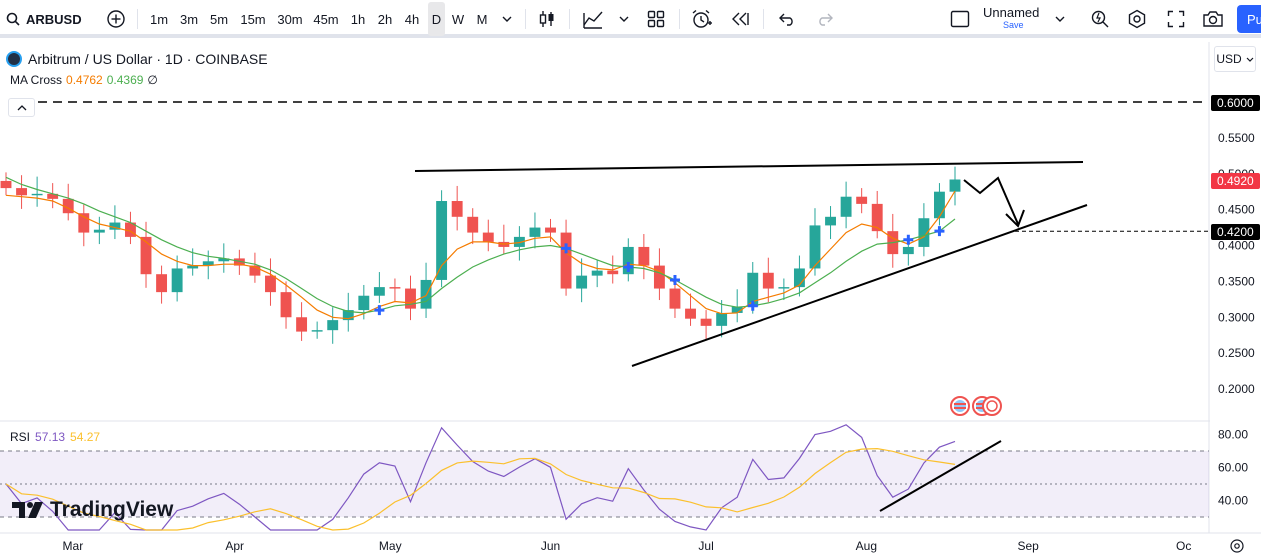 The height and width of the screenshot is (557, 1261). What do you see at coordinates (547, 19) in the screenshot?
I see `chart-type-button` at bounding box center [547, 19].